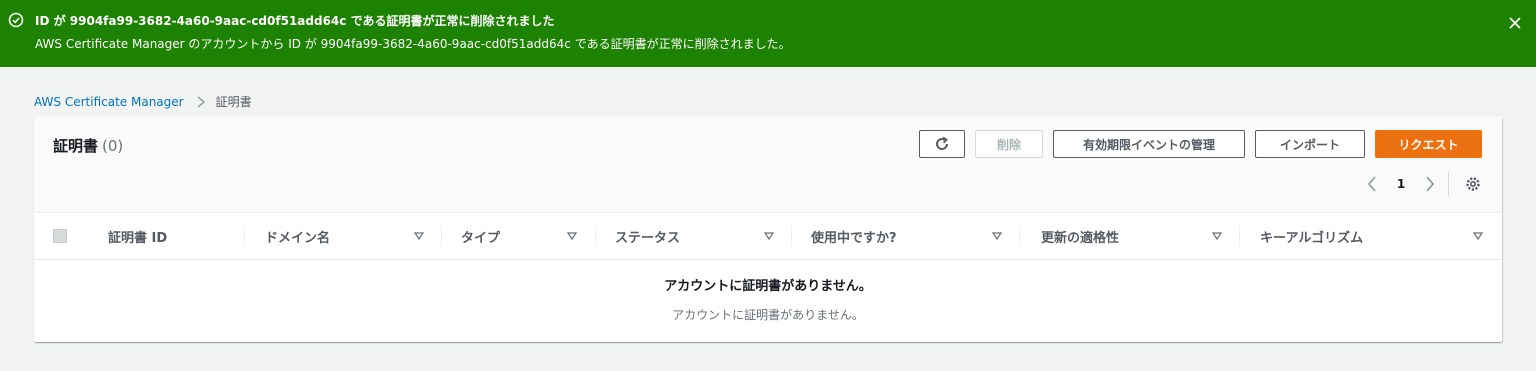  I want to click on empty-state-description: アカウントに証明書がありません。, so click(768, 315).